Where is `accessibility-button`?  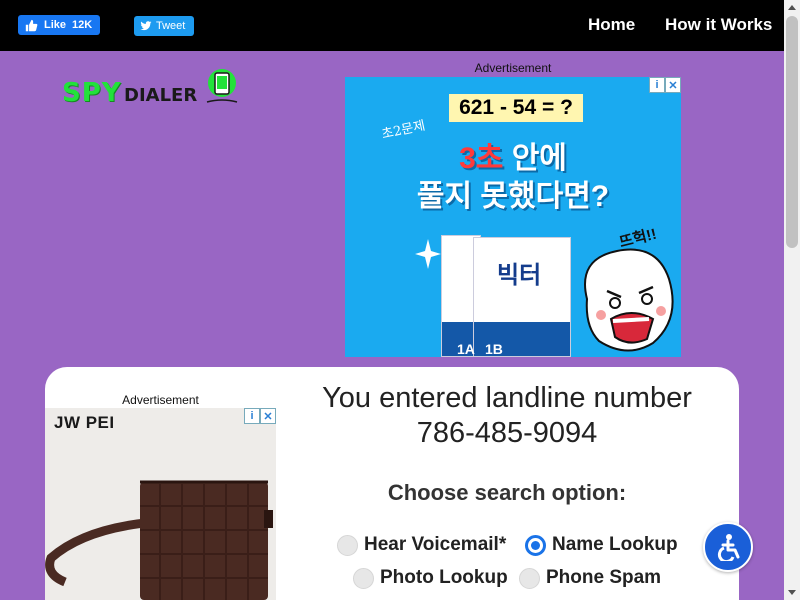
accessibility-button is located at coordinates (728, 547).